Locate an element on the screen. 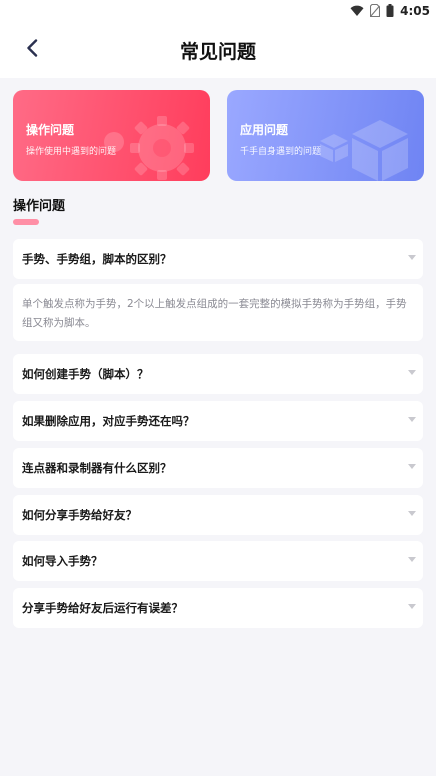  status-time: 4:05 is located at coordinates (415, 11).